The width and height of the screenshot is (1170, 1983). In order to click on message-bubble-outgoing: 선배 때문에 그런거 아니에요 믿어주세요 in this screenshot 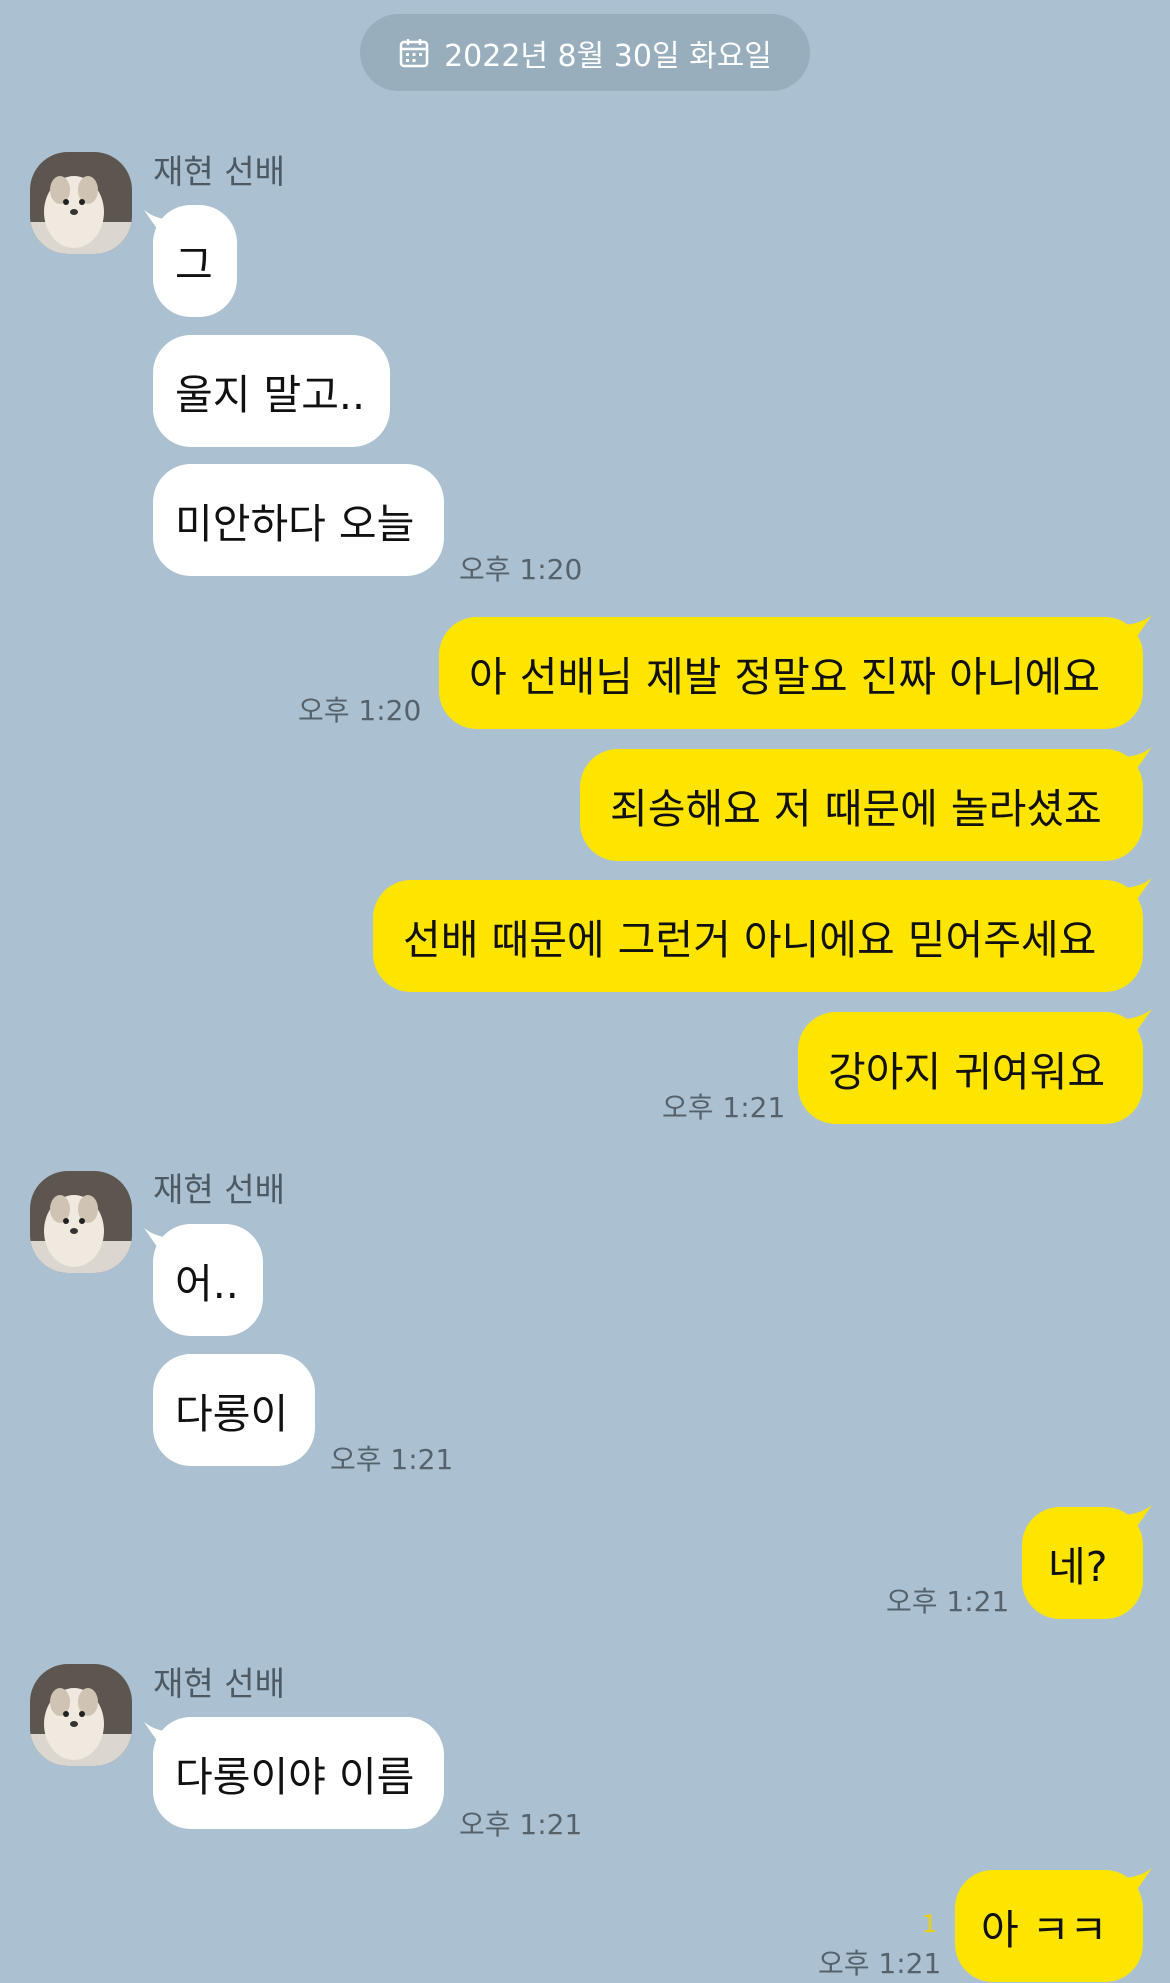, I will do `click(758, 936)`.